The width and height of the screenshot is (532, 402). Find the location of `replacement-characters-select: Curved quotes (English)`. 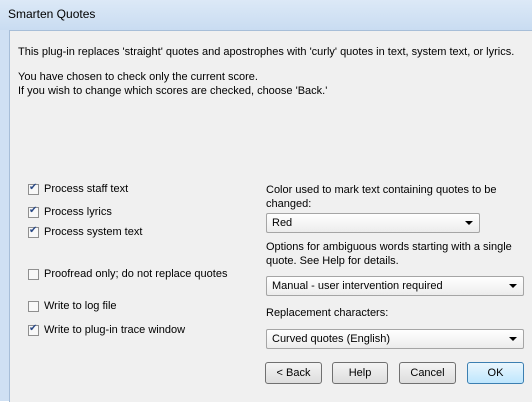

replacement-characters-select: Curved quotes (English) is located at coordinates (395, 339).